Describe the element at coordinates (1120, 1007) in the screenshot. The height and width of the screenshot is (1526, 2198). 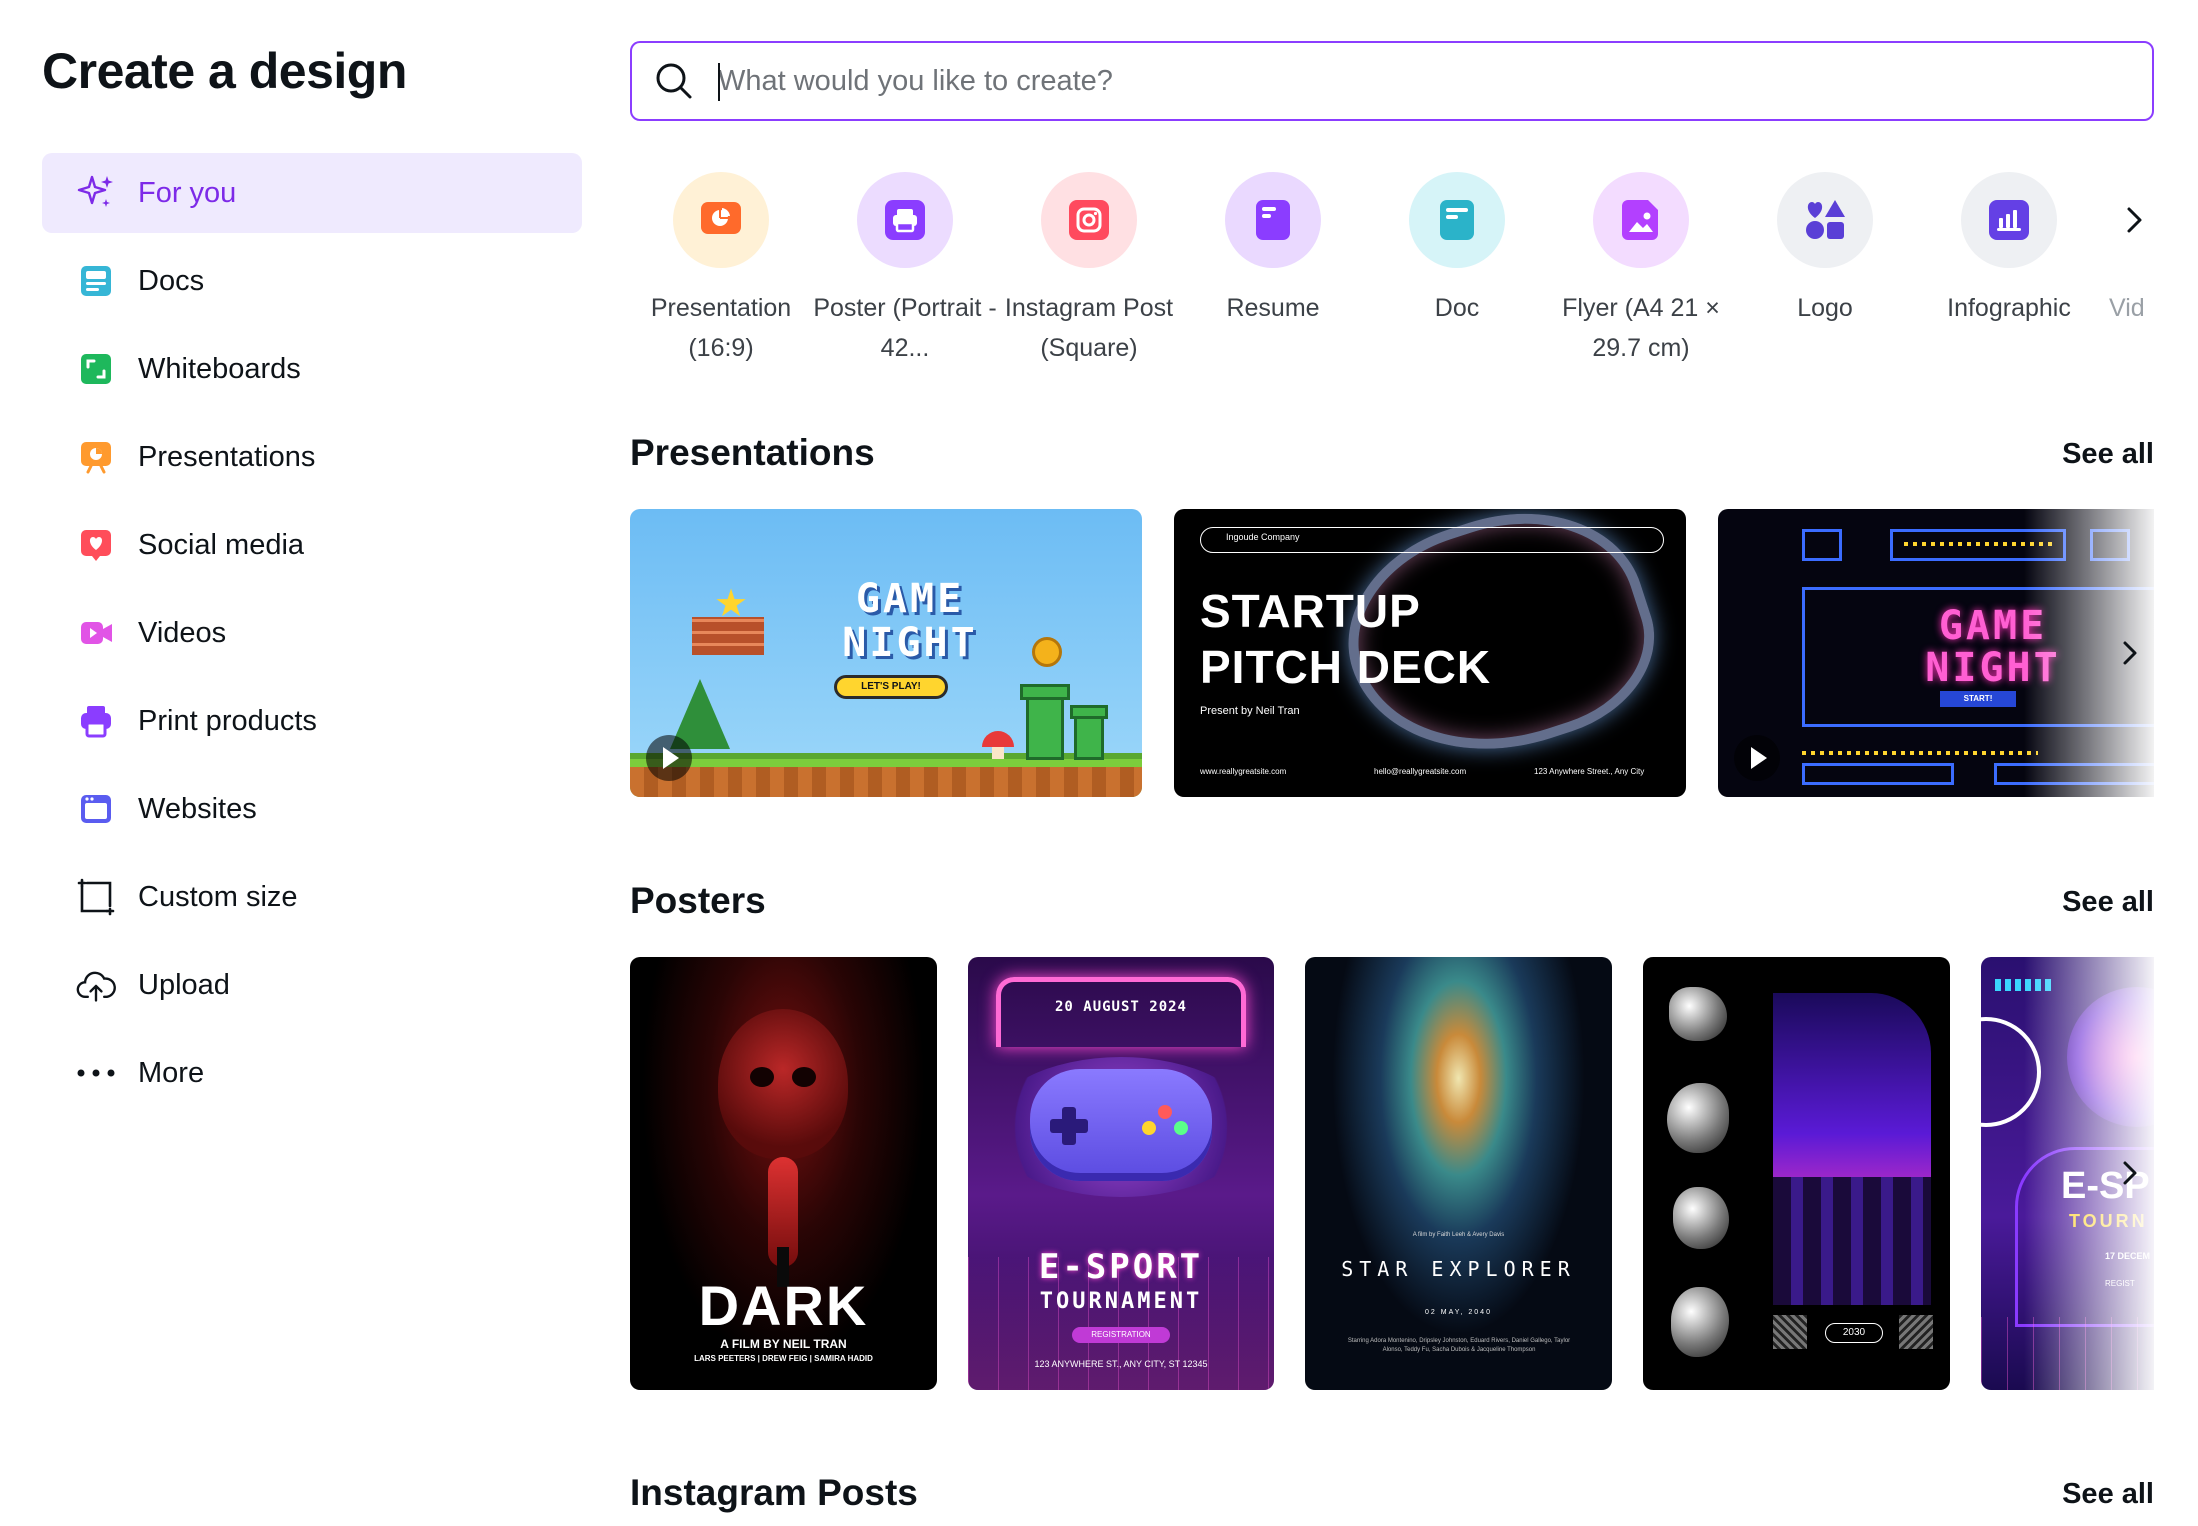
I see `template-date: 20 AUGUST 2024` at that location.